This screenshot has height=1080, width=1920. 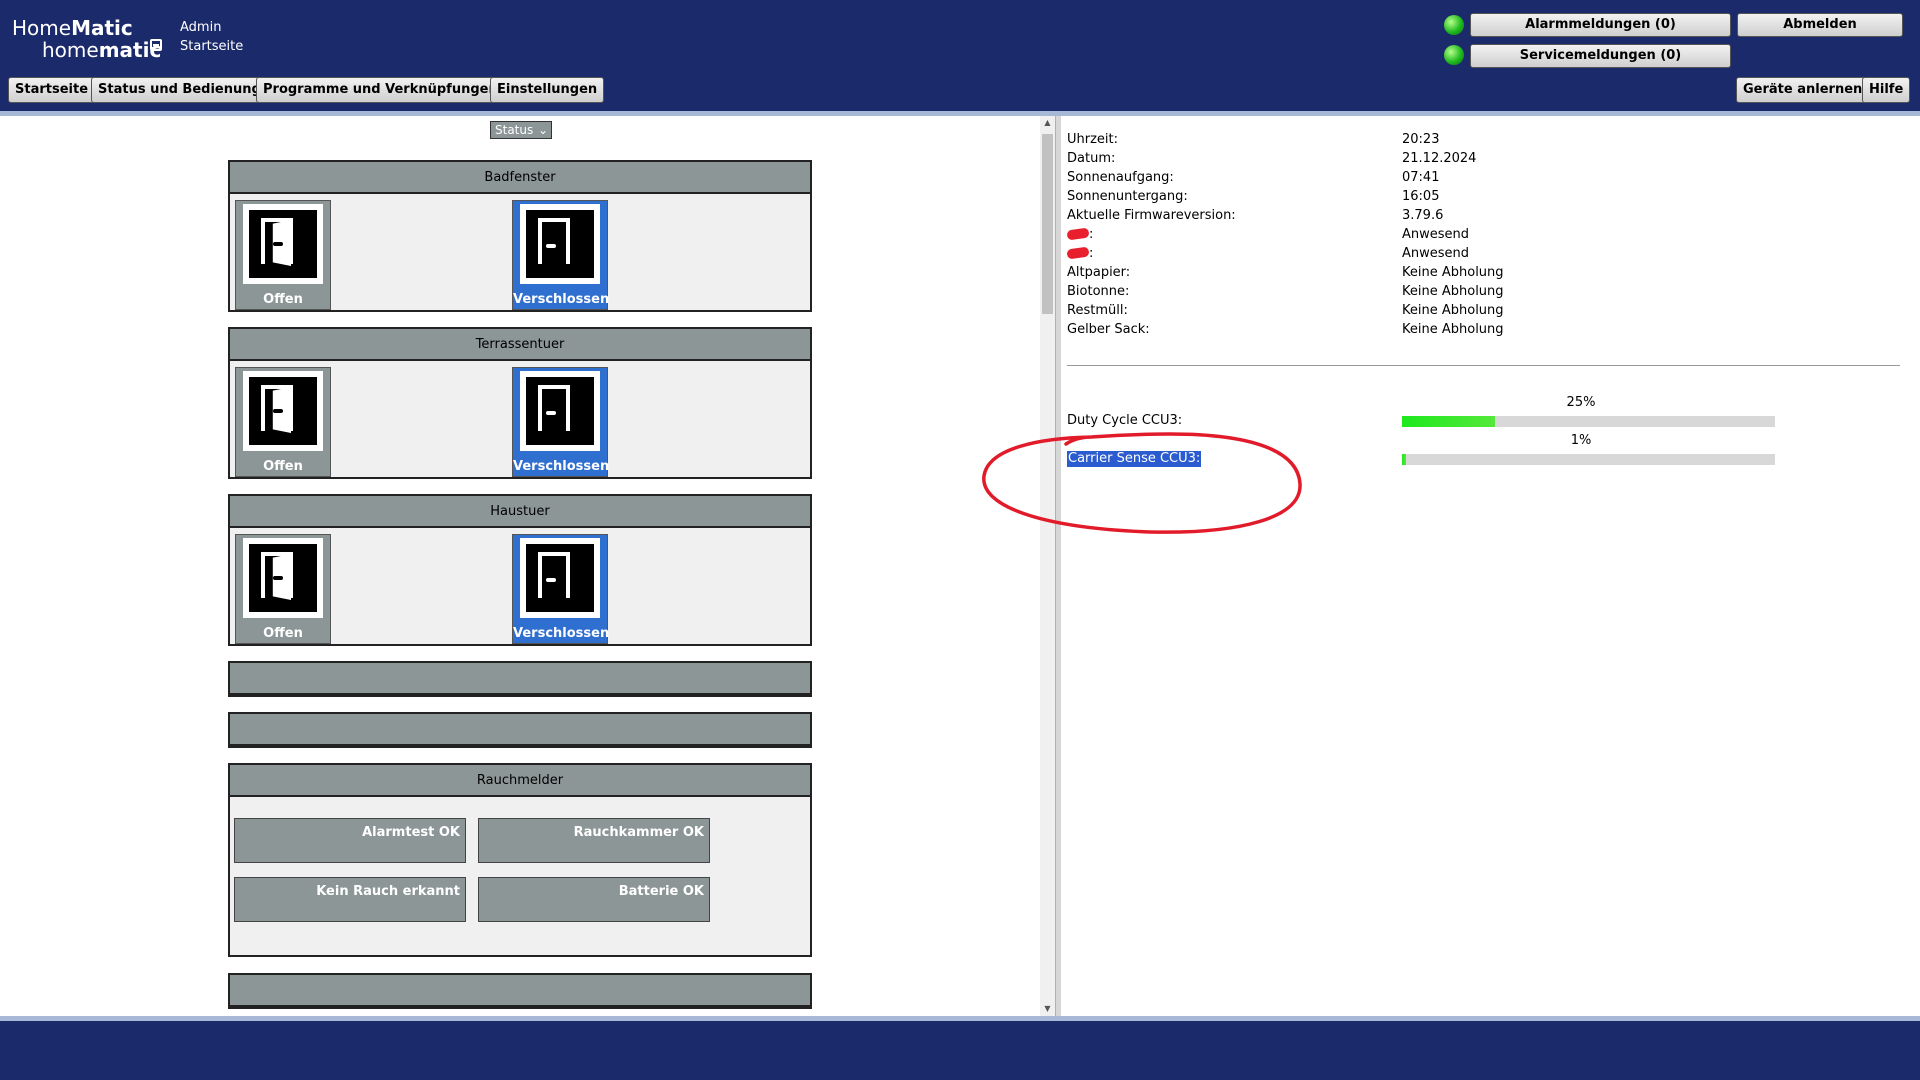 I want to click on smoke-alarmtest-button: Alarmtest OK, so click(x=350, y=840).